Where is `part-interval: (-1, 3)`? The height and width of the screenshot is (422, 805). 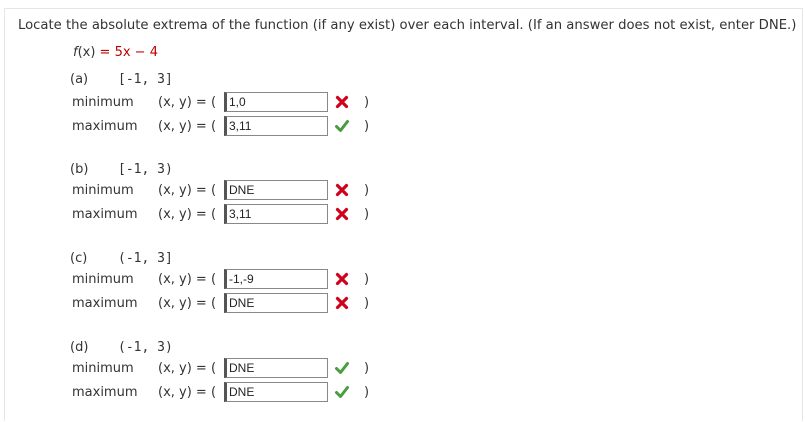
part-interval: (-1, 3) is located at coordinates (145, 347).